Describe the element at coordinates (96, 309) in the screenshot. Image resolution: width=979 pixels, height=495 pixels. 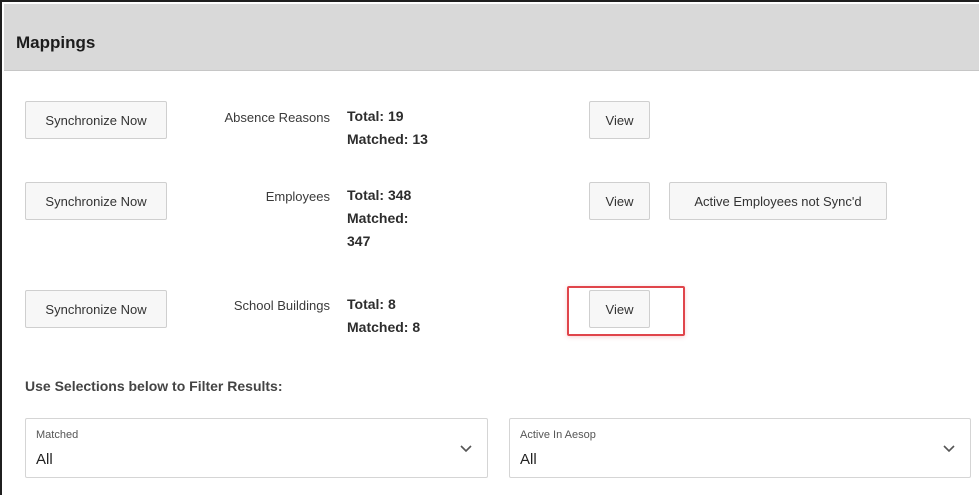
I see `synchronize-school-buildings-button: Synchronize Now` at that location.